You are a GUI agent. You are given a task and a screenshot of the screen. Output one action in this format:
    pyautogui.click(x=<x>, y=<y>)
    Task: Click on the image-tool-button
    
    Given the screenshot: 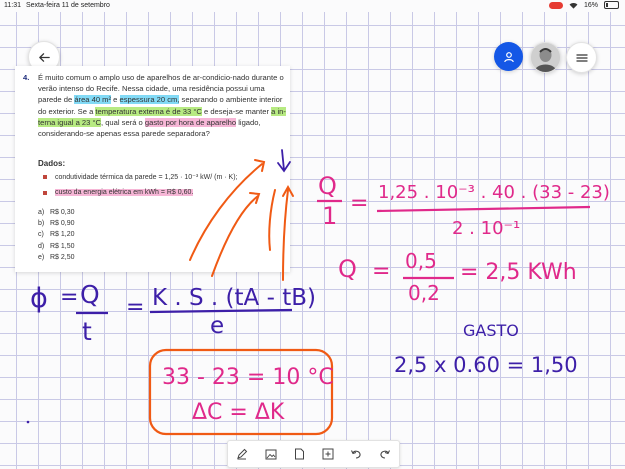 What is the action you would take?
    pyautogui.click(x=271, y=454)
    